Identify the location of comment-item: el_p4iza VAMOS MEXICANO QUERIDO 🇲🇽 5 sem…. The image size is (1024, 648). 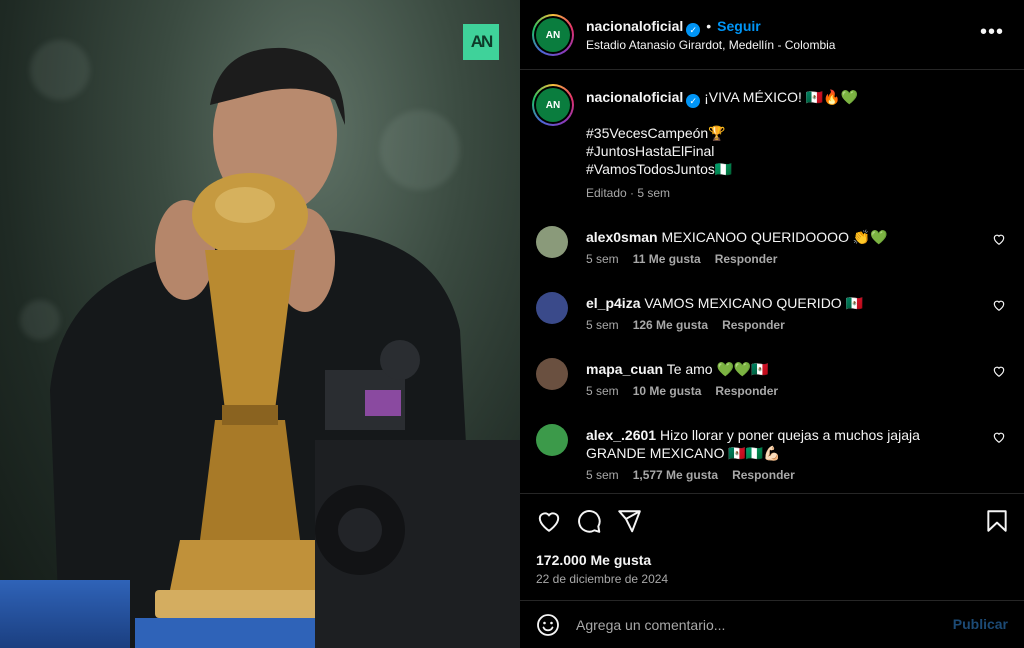
(771, 320).